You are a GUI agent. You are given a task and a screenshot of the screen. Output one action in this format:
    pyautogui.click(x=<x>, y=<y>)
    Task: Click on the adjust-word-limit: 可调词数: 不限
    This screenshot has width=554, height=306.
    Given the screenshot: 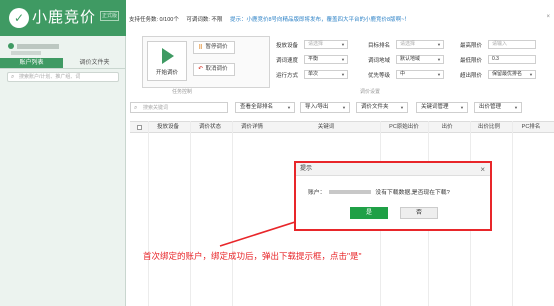 What is the action you would take?
    pyautogui.click(x=204, y=20)
    